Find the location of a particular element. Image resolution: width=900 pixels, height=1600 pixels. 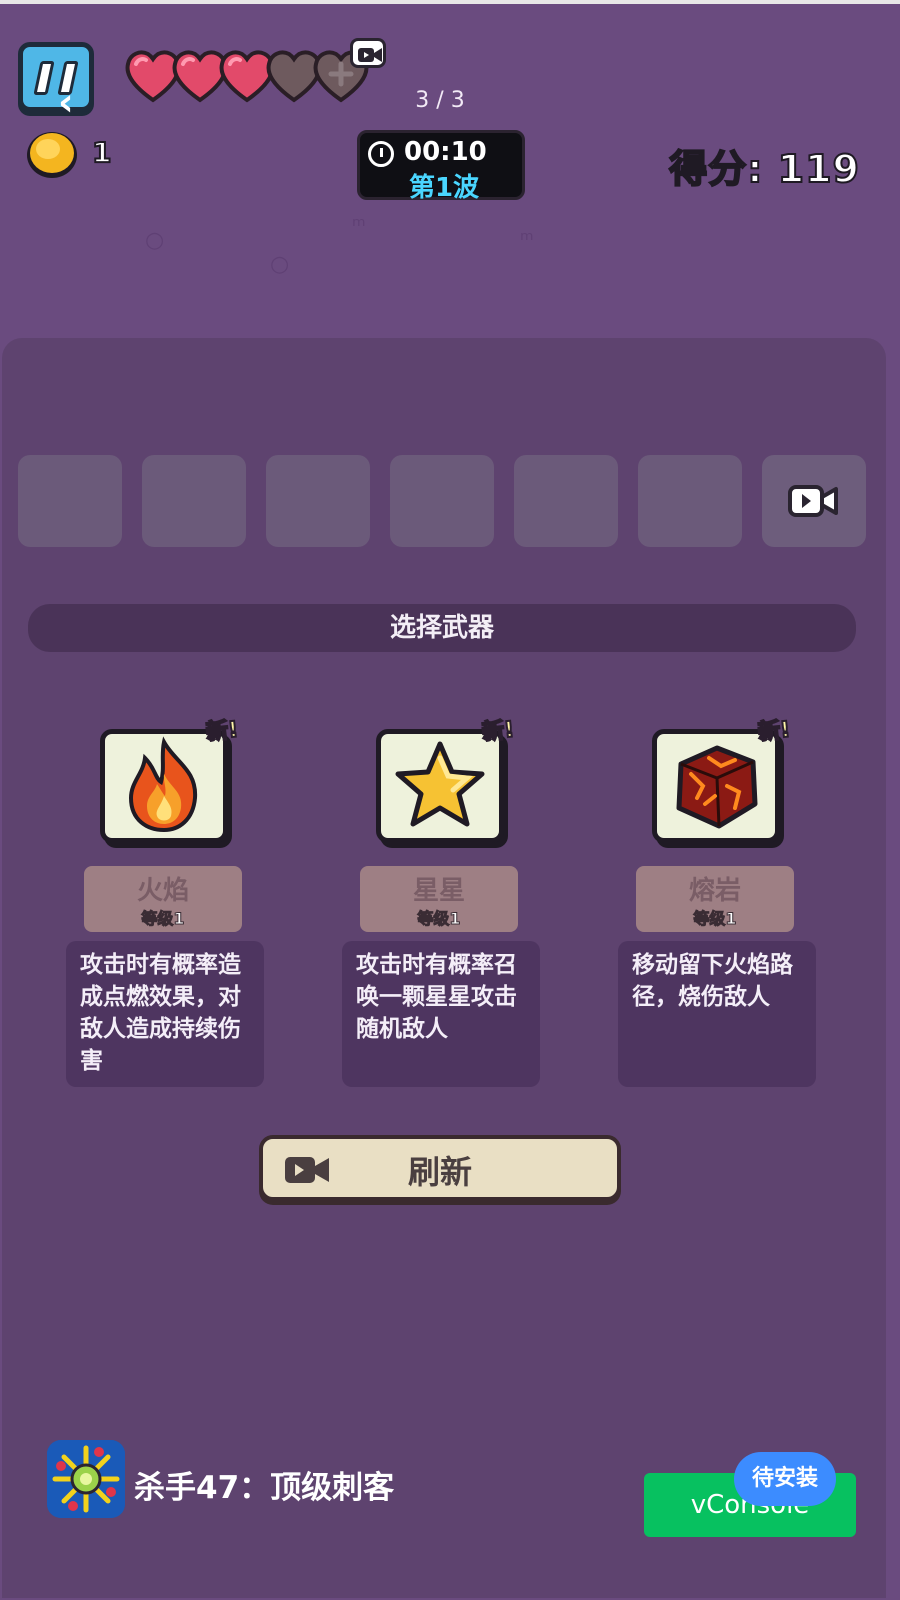

health-hearts is located at coordinates (252, 76).